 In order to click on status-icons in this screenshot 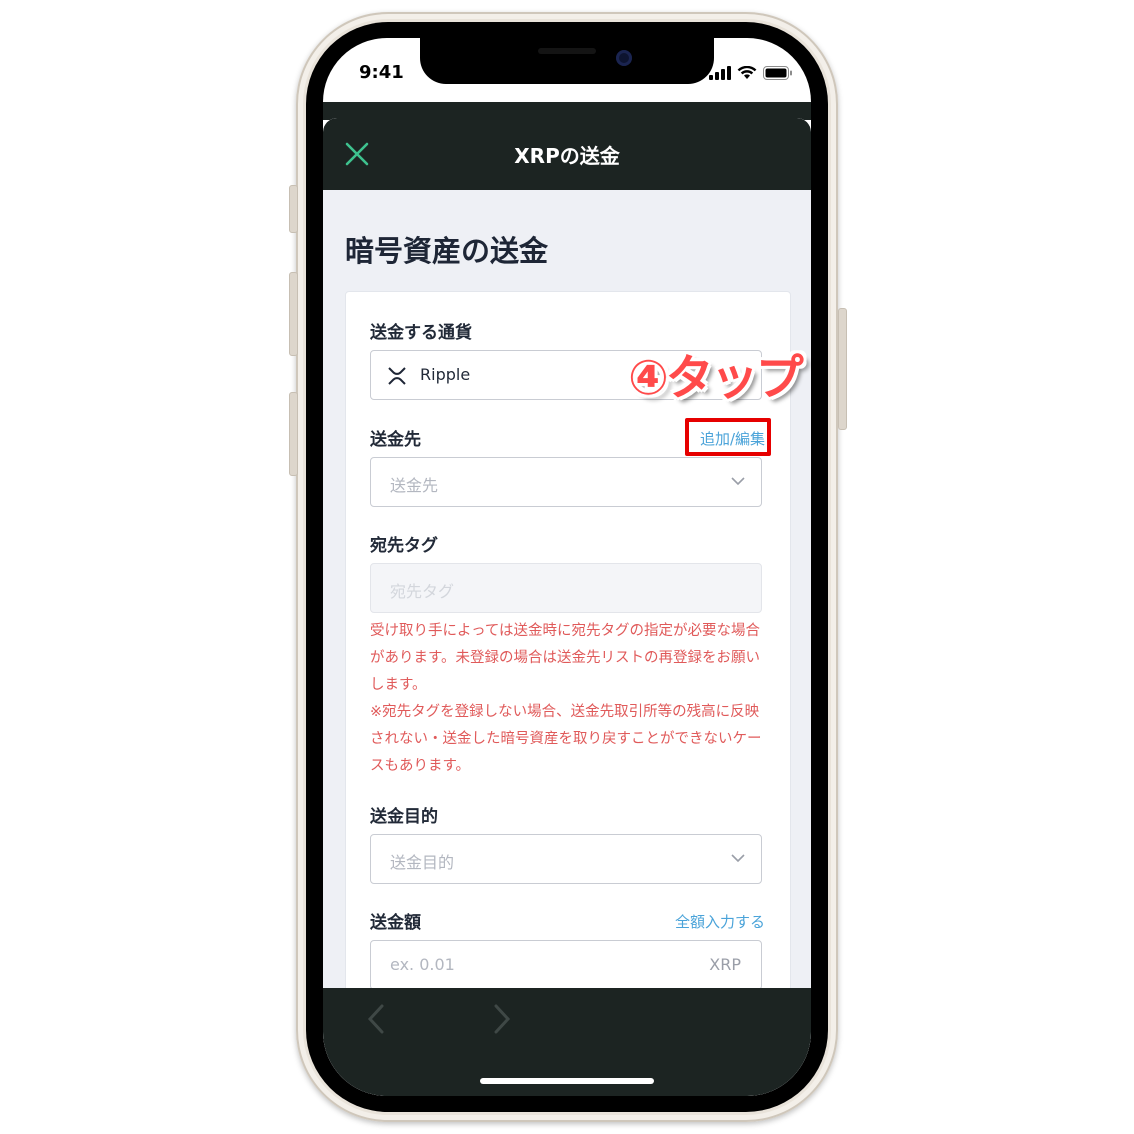, I will do `click(751, 73)`.